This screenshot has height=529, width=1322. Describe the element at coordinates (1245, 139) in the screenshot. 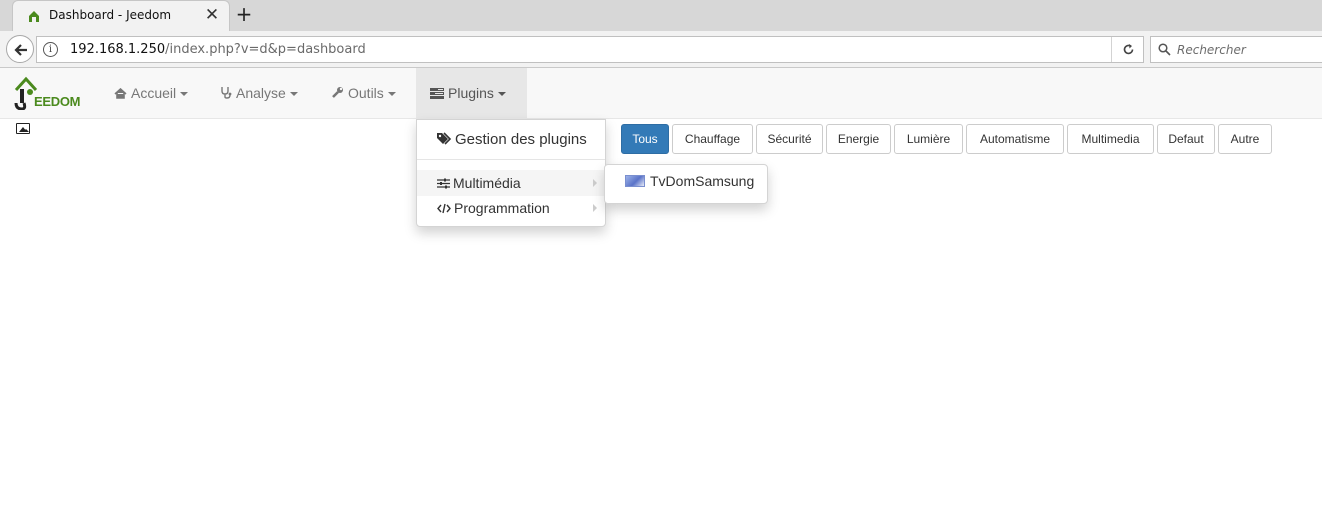

I see `filter-autre: Autre` at that location.